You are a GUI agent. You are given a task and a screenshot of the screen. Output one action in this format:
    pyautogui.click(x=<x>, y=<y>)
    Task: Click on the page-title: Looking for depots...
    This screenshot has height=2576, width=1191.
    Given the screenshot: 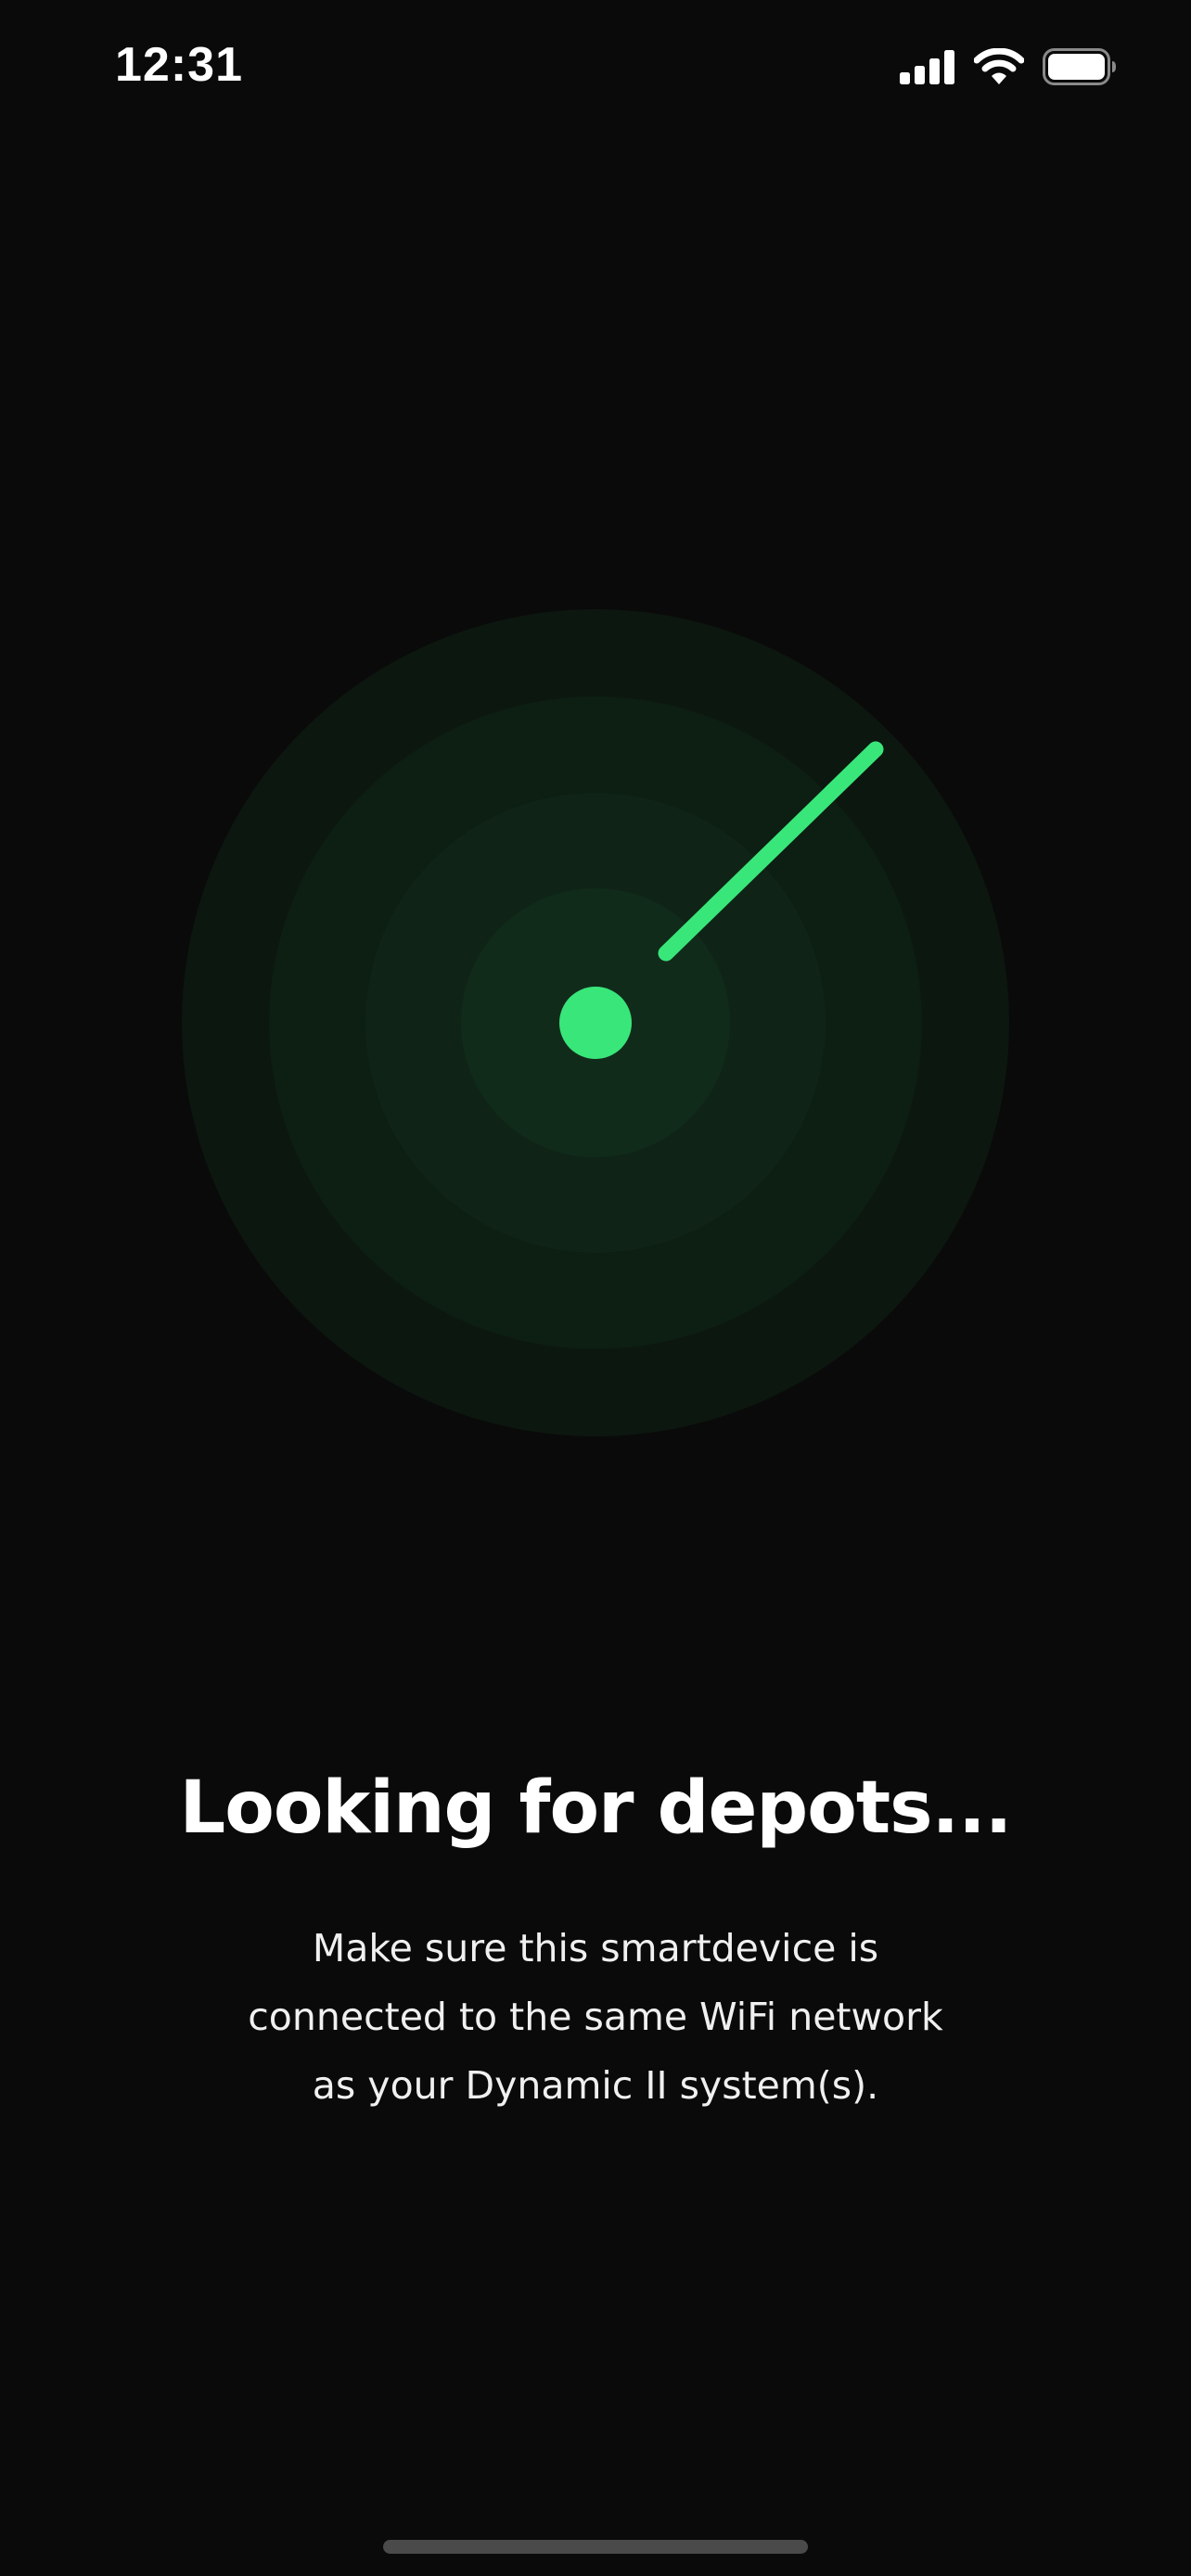 What is the action you would take?
    pyautogui.click(x=596, y=1808)
    